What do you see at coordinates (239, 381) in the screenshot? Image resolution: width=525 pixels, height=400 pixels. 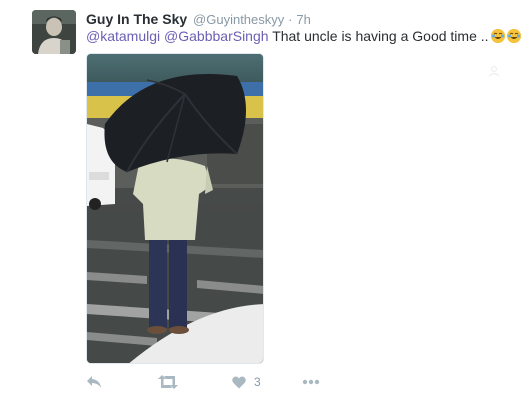 I see `heart-icon` at bounding box center [239, 381].